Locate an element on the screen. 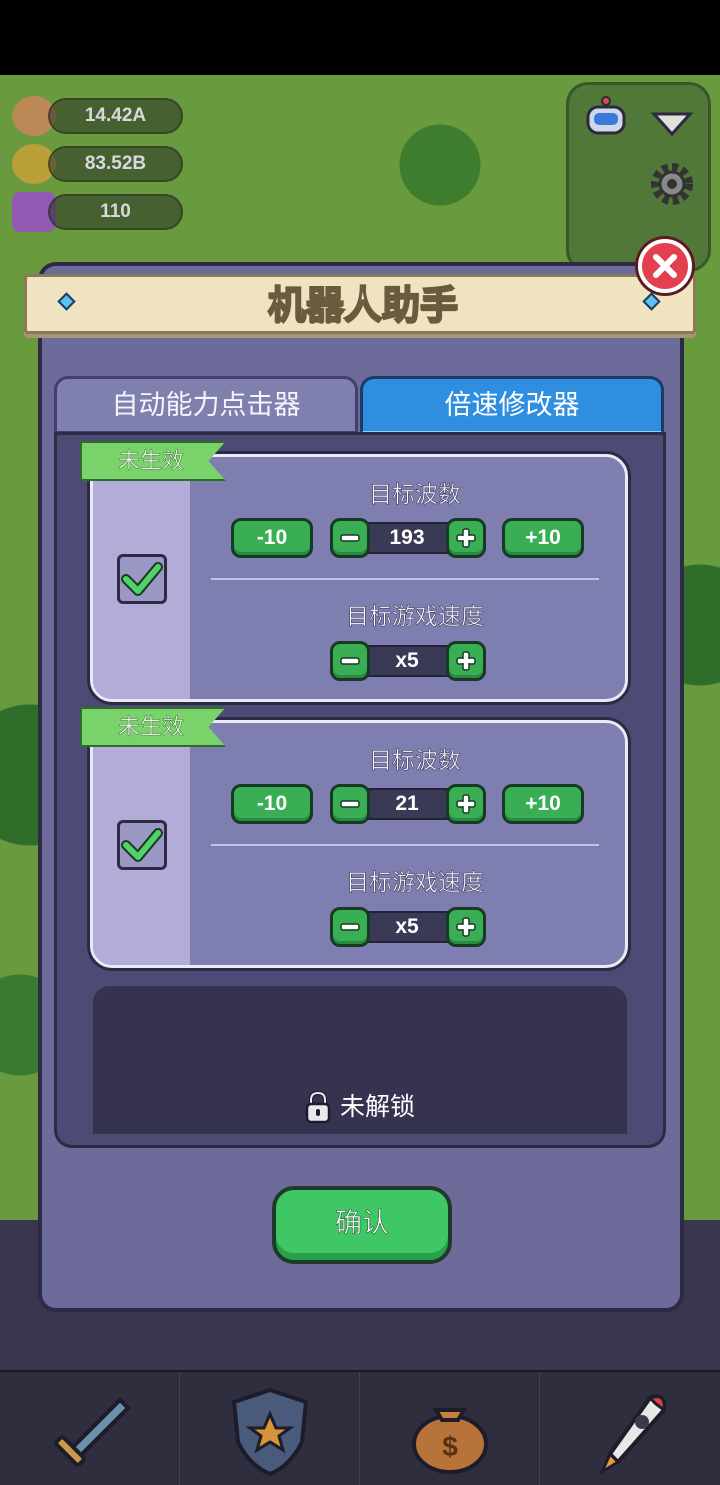 The height and width of the screenshot is (1485, 720). nav-item-boost is located at coordinates (630, 1428).